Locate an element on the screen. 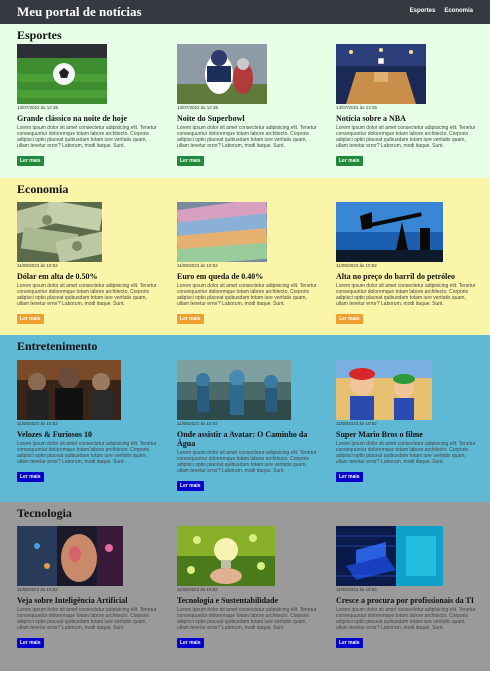 The height and width of the screenshot is (674, 490). news-title: Super Mario Bros o filme is located at coordinates (379, 434).